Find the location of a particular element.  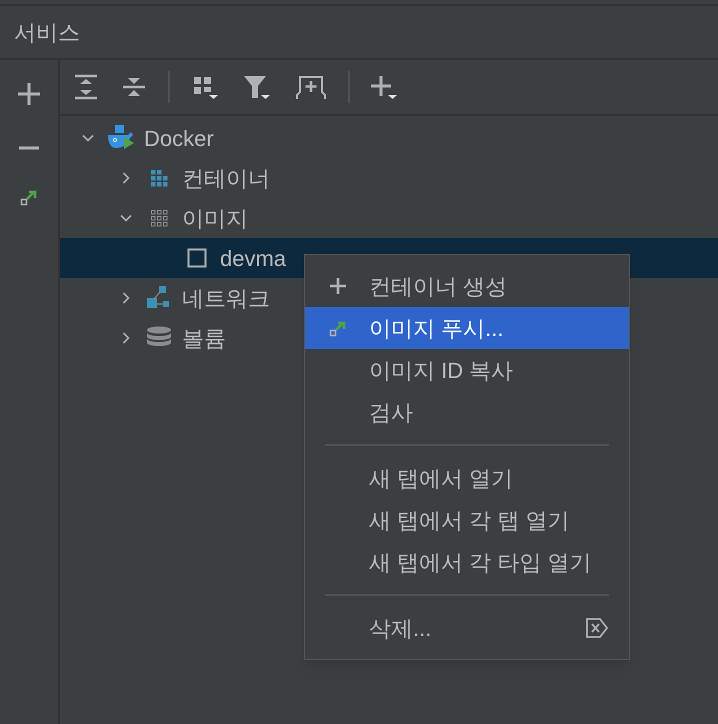

menu-item-label: 새 탭에서 열기 is located at coordinates (441, 478).